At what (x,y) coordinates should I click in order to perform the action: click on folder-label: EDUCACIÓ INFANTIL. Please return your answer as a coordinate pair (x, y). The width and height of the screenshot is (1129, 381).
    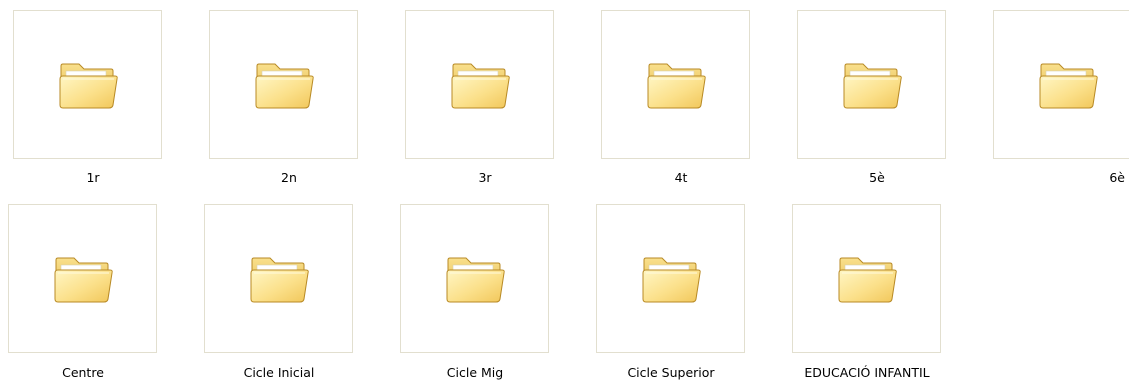
    Looking at the image, I should click on (867, 372).